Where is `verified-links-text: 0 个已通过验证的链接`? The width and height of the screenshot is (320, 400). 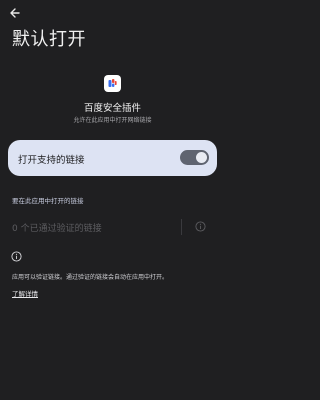 verified-links-text: 0 个已通过验证的链接 is located at coordinates (57, 229).